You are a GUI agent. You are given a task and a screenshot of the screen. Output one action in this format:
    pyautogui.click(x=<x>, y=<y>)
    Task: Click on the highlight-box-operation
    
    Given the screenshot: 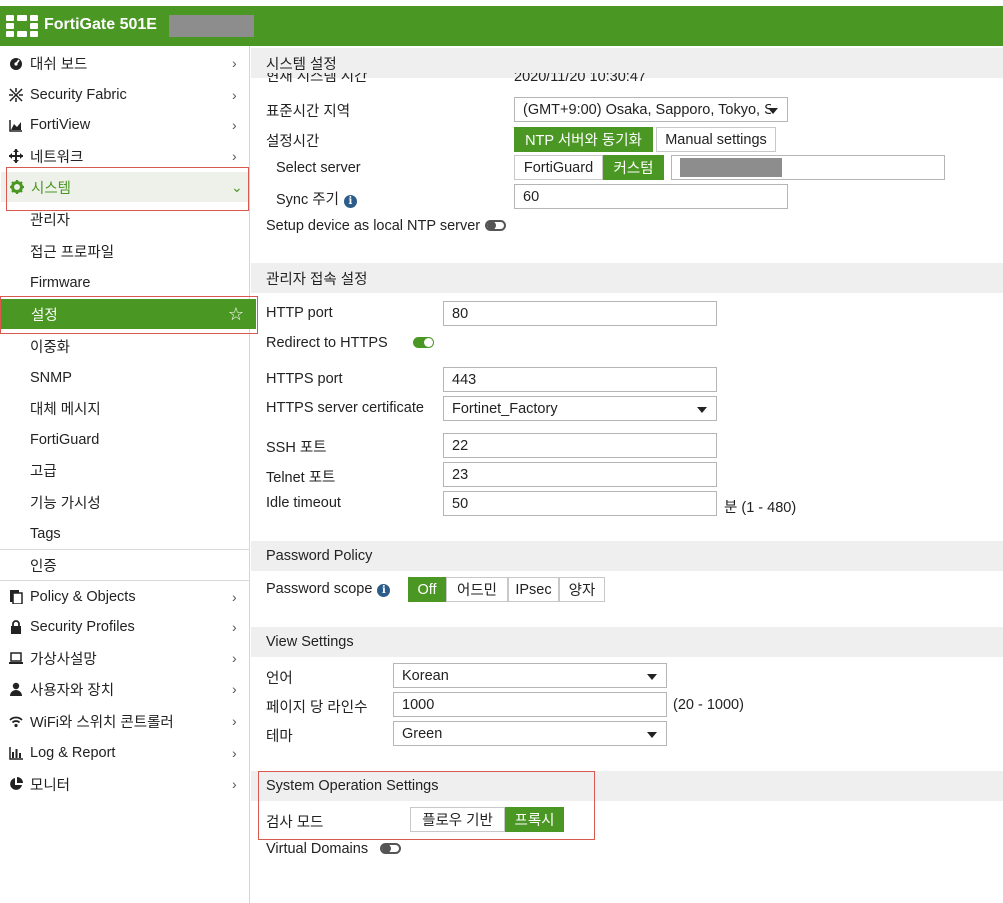 What is the action you would take?
    pyautogui.click(x=426, y=805)
    